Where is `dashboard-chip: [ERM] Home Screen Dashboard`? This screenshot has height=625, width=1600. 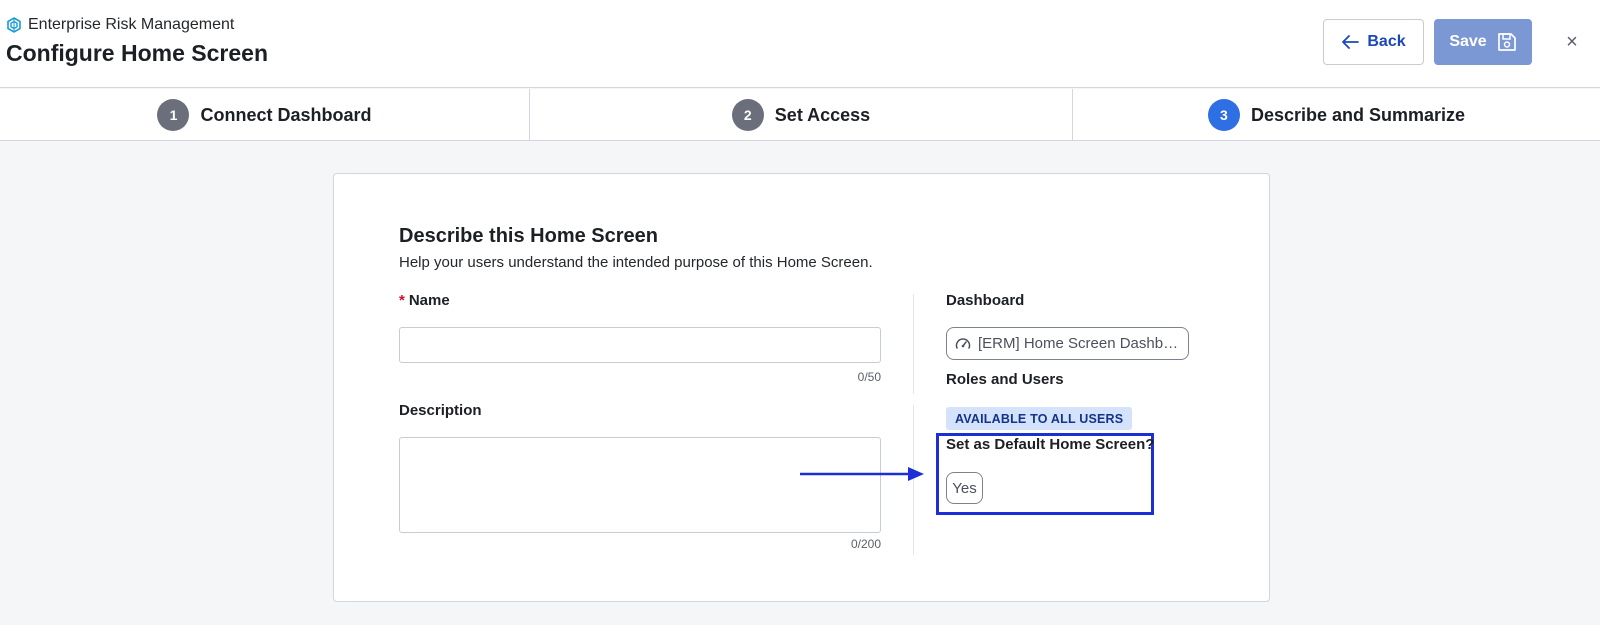
dashboard-chip: [ERM] Home Screen Dashboard is located at coordinates (1067, 343).